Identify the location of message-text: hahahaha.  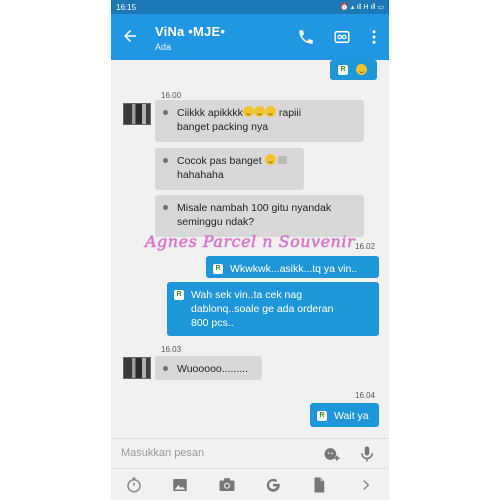
(200, 175).